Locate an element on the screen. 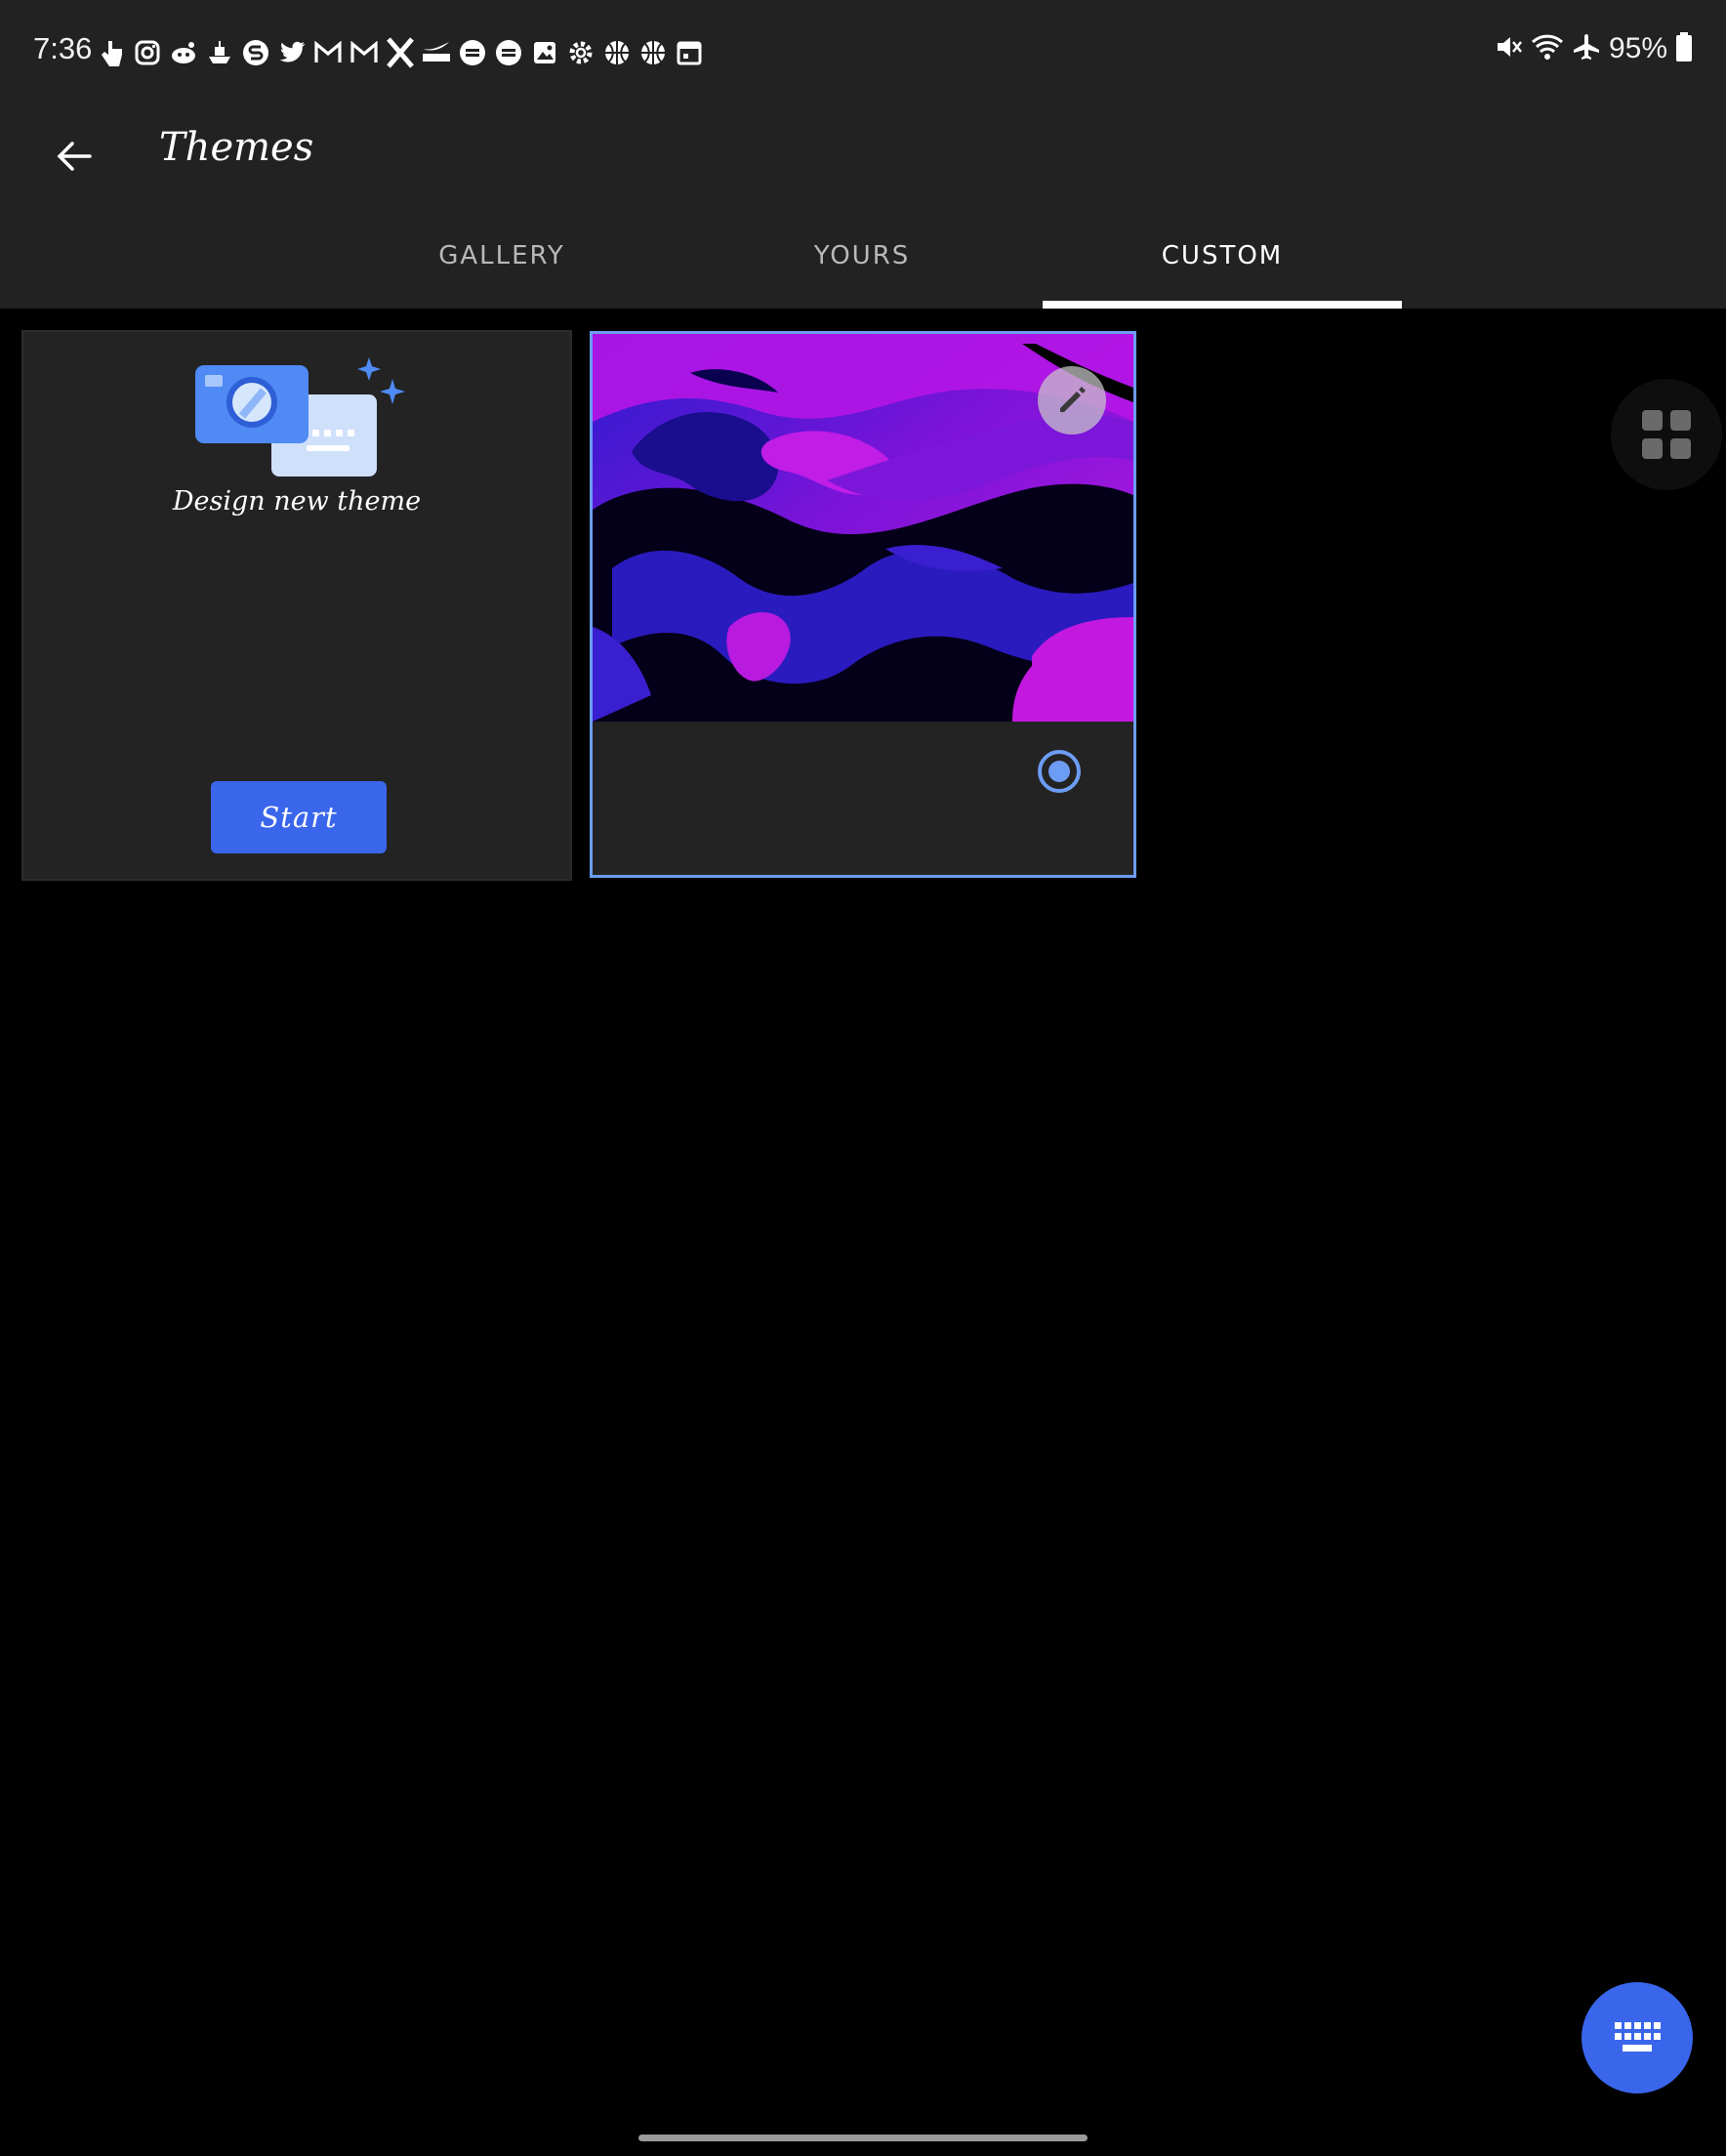  x-icon is located at coordinates (401, 52).